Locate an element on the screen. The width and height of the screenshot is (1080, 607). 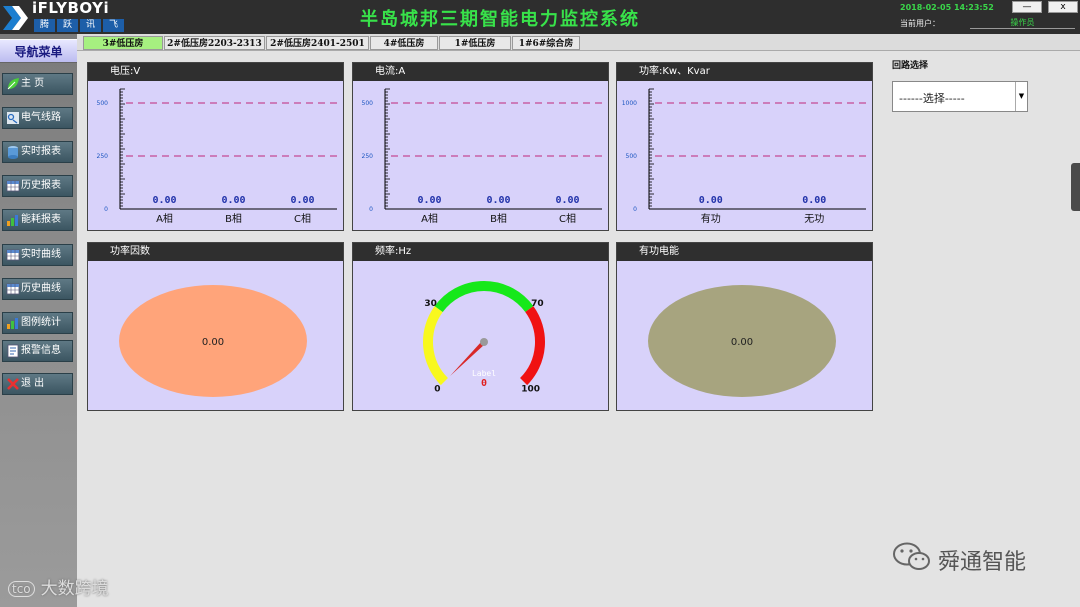
gauge-value-label: 0 is located at coordinates (484, 383).